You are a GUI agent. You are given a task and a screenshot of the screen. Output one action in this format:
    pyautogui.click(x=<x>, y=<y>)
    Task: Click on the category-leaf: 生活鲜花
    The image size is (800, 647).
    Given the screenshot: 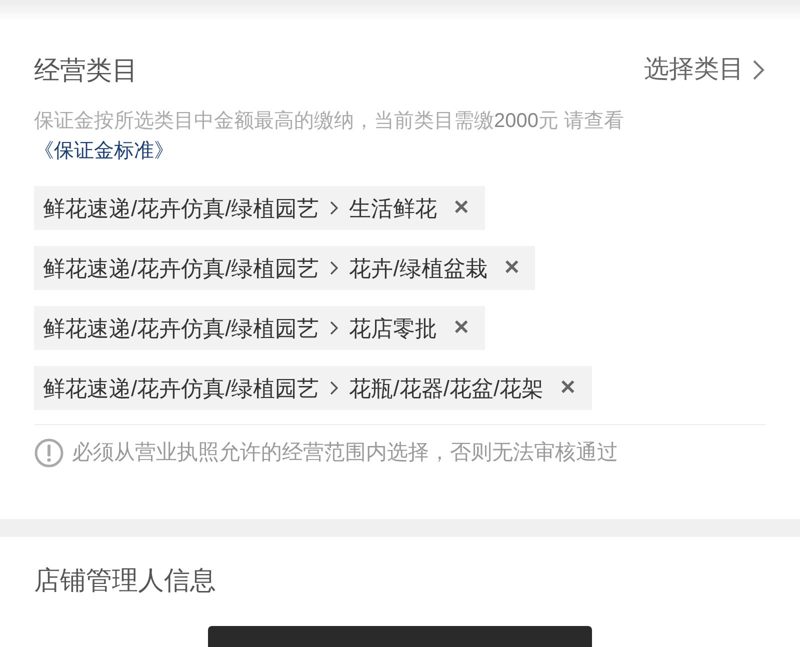 What is the action you would take?
    pyautogui.click(x=393, y=208)
    